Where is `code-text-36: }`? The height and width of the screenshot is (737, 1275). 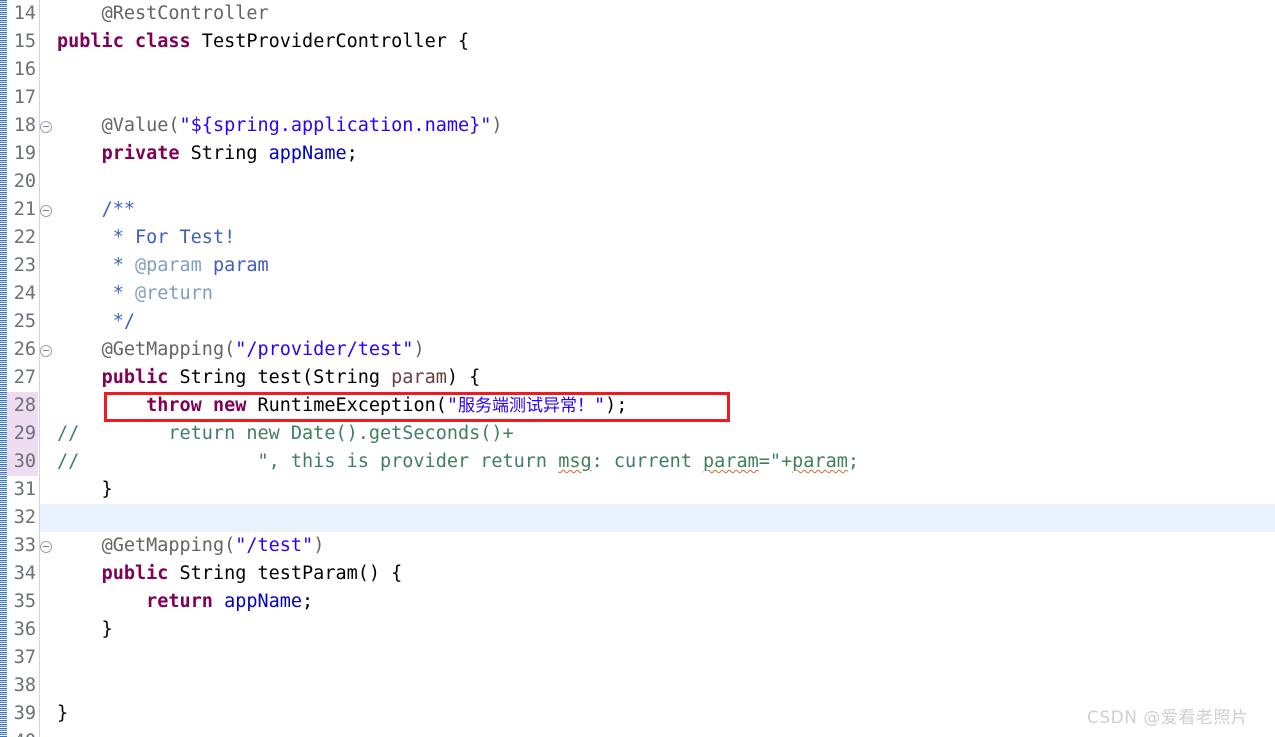 code-text-36: } is located at coordinates (85, 630).